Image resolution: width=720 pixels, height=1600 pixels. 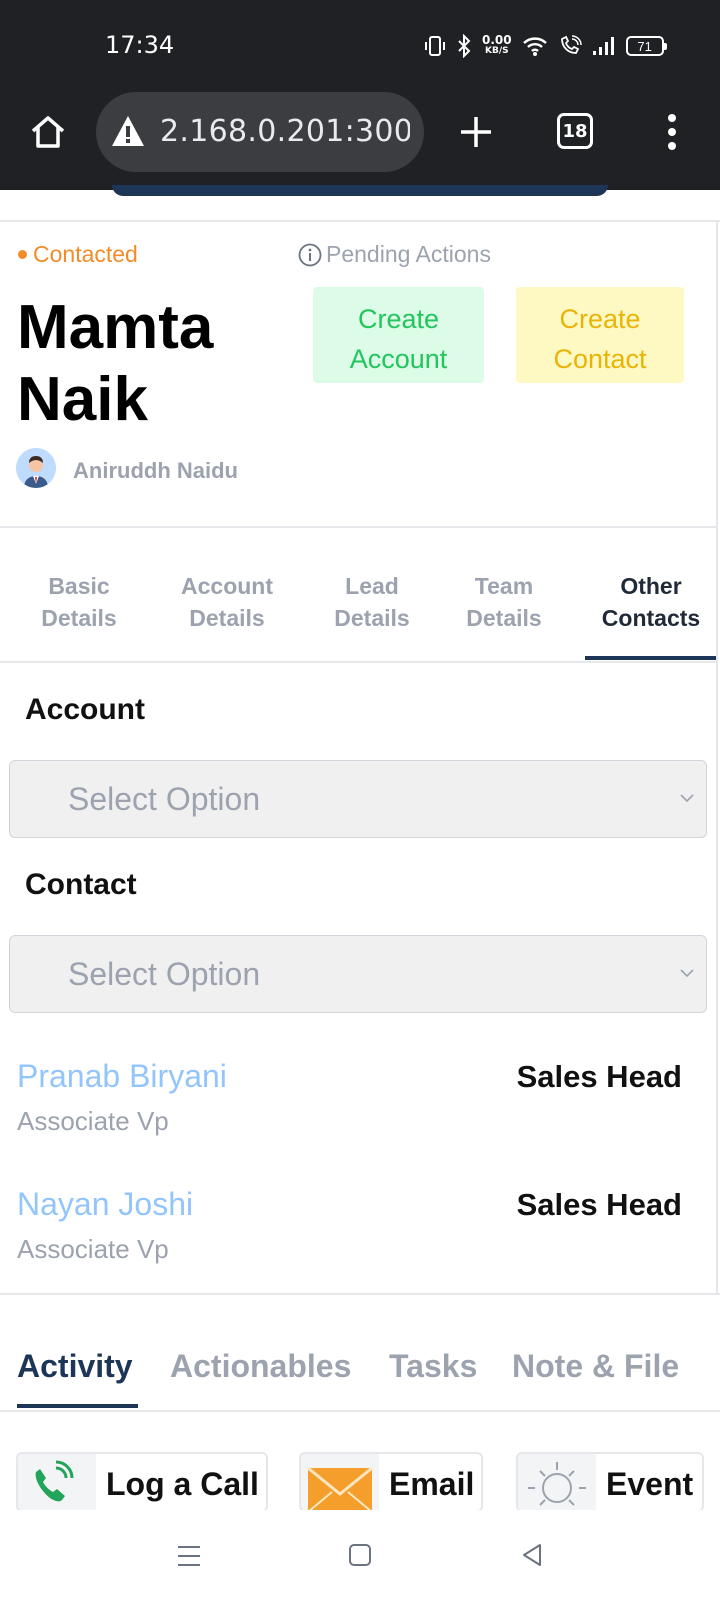 What do you see at coordinates (164, 974) in the screenshot?
I see `contact-select-placeholder: Select Option` at bounding box center [164, 974].